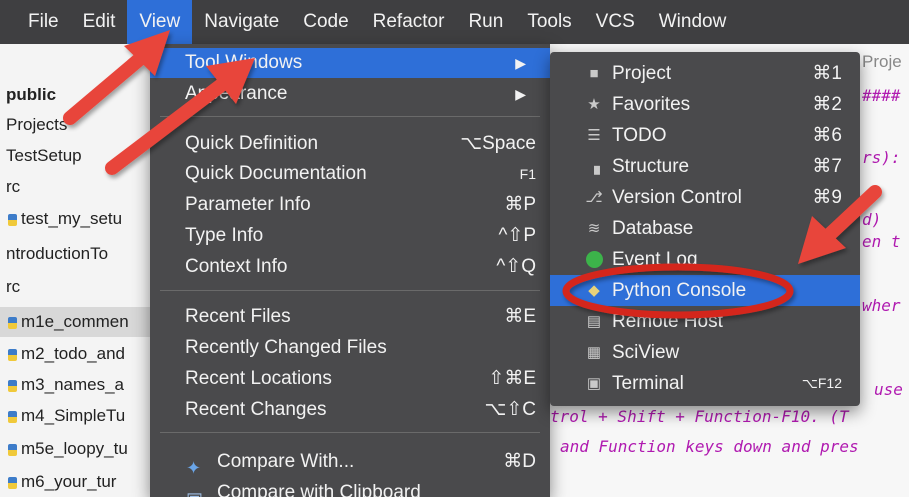 Image resolution: width=909 pixels, height=497 pixels. Describe the element at coordinates (705, 259) in the screenshot. I see `tool-window-event-log: Event Log` at that location.